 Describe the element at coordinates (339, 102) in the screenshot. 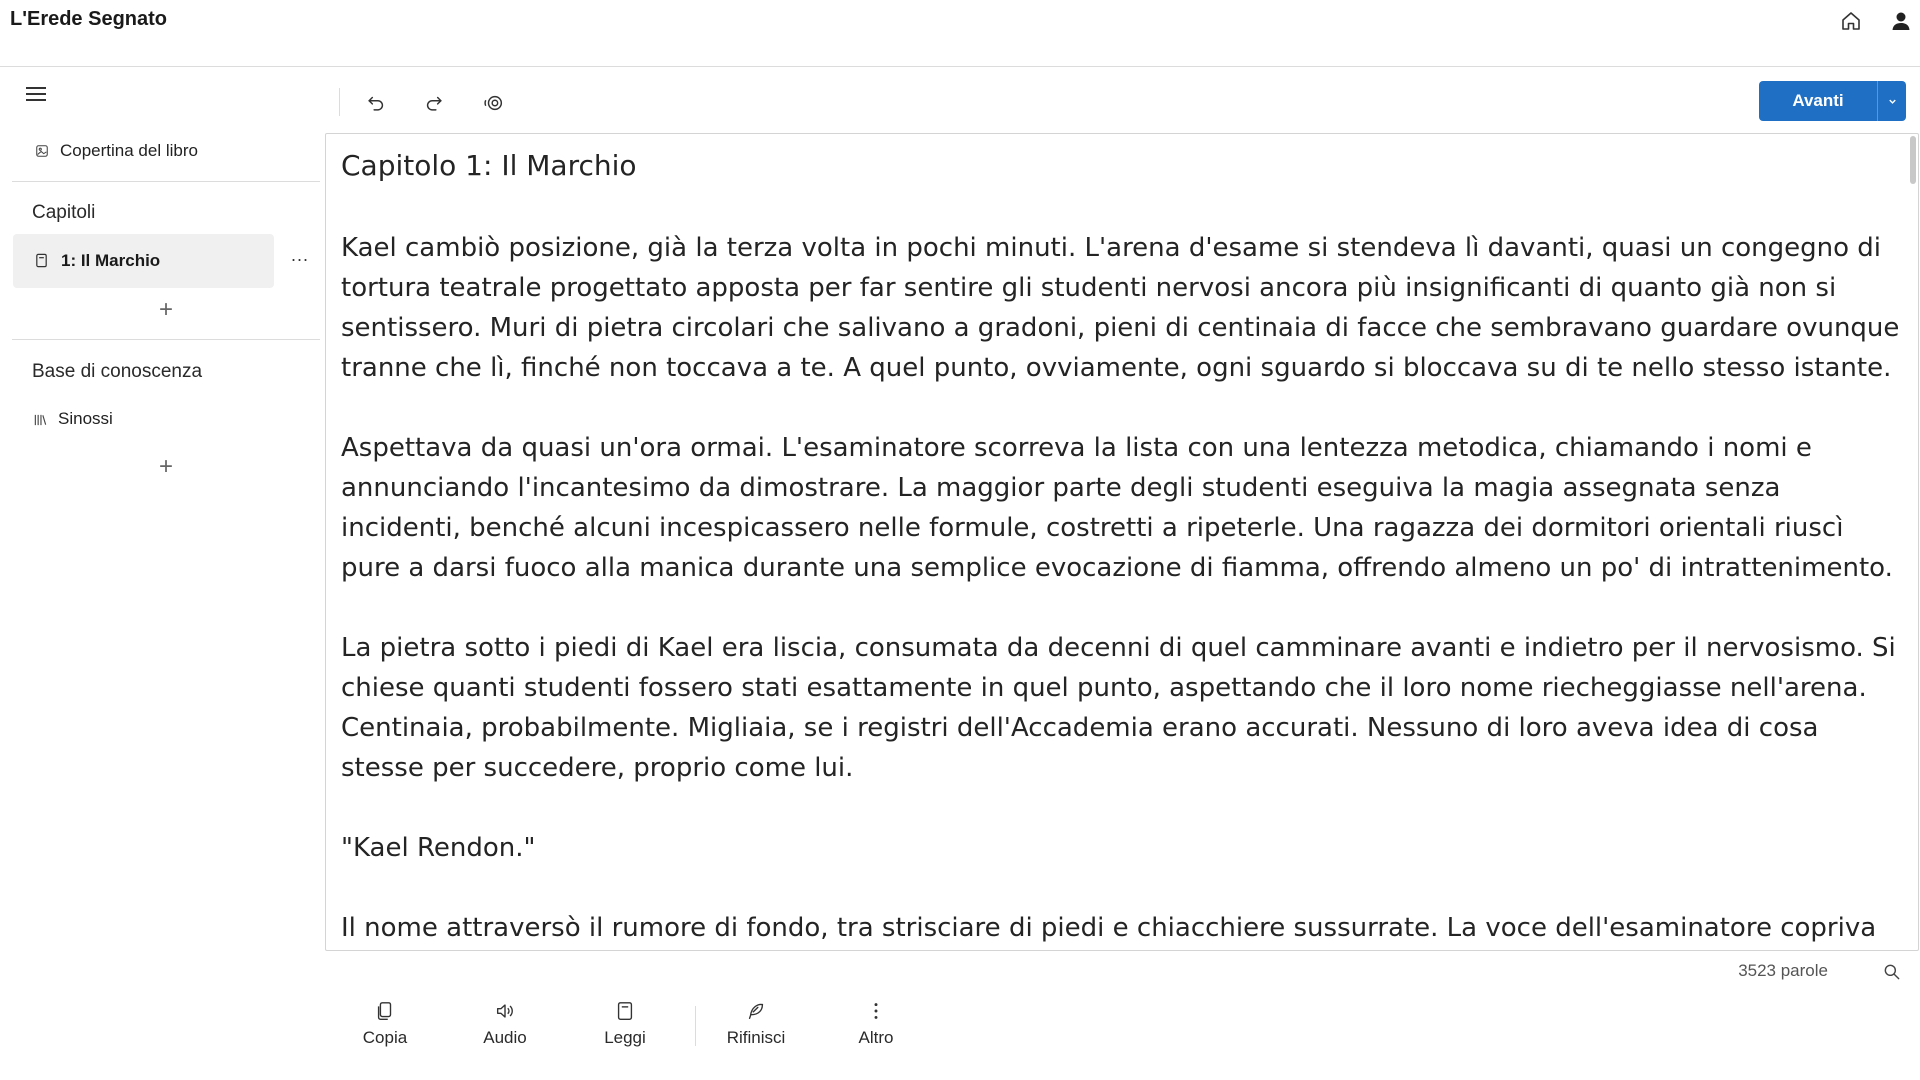

I see `toolbar-divider` at that location.